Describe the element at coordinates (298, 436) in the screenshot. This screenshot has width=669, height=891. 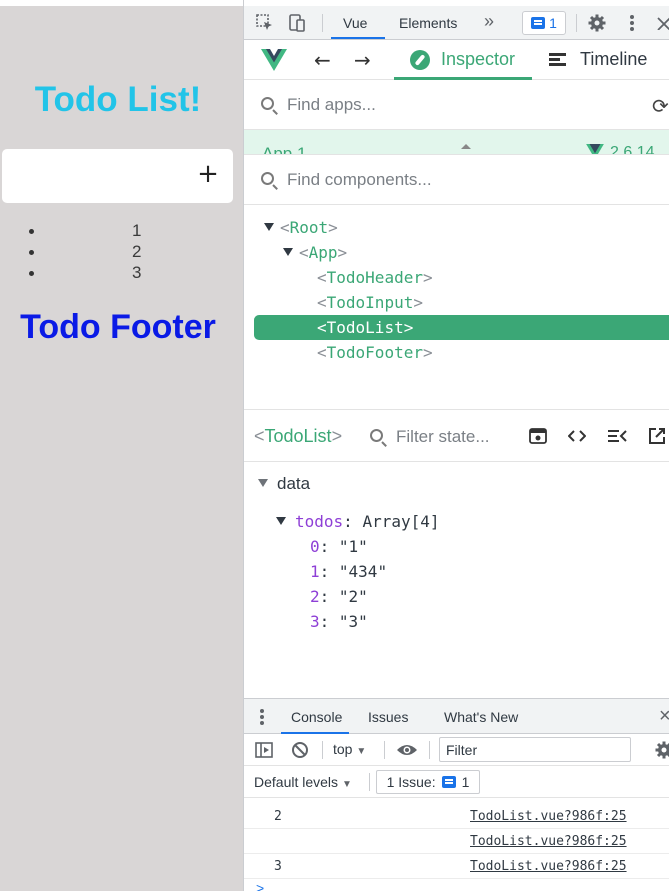
I see `selected-component-name: <TodoList>` at that location.